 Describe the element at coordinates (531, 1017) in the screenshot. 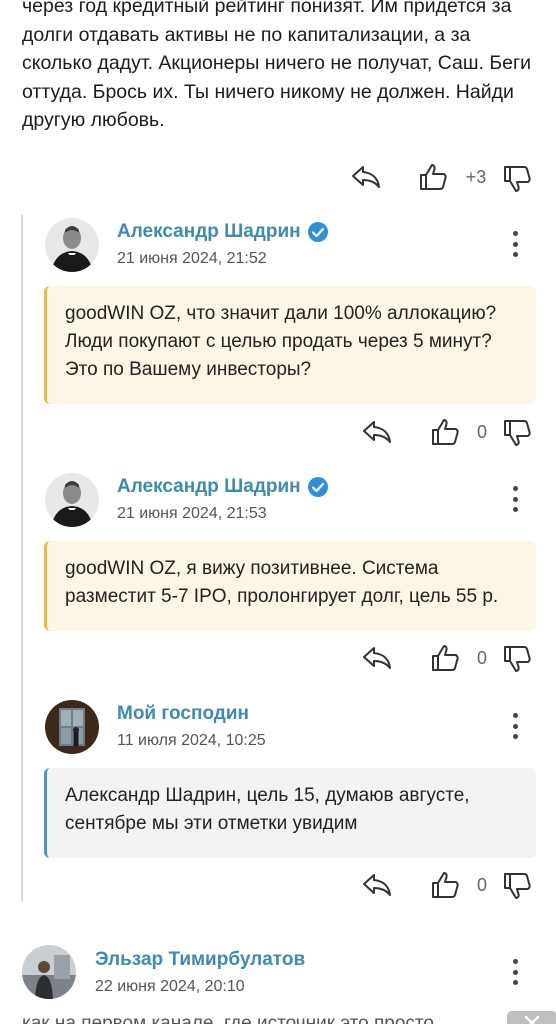

I see `close-icon` at that location.